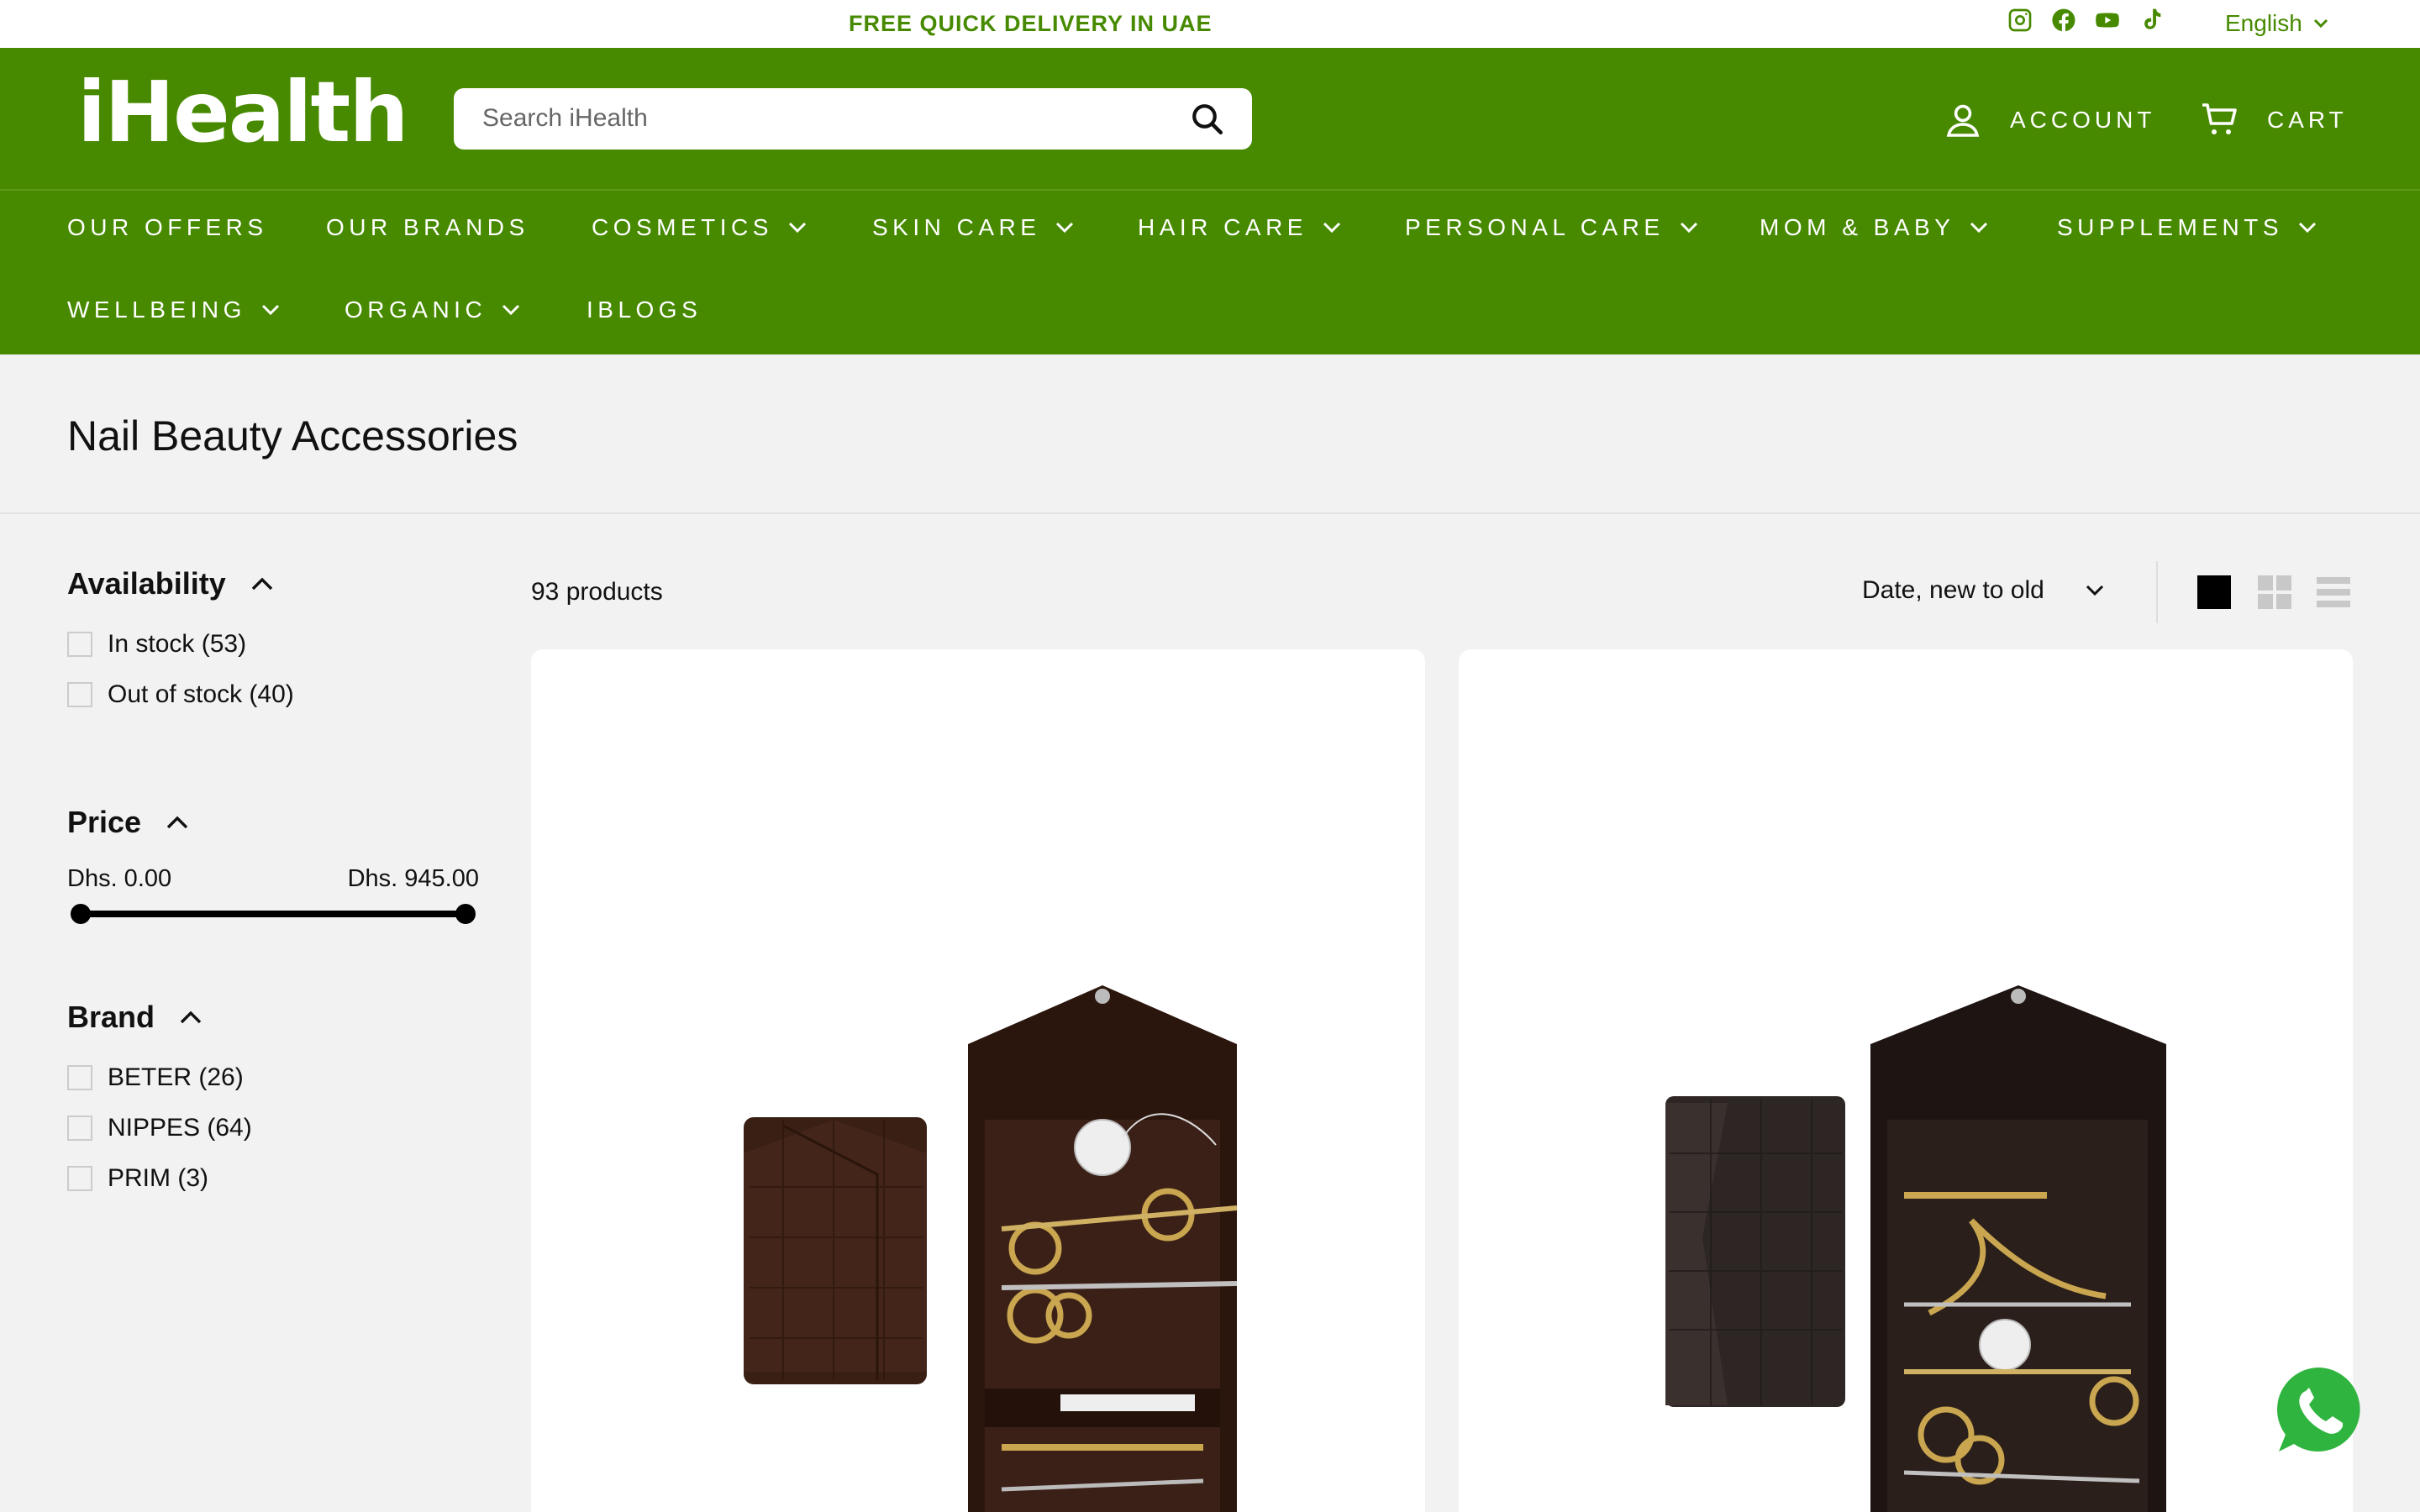 Image resolution: width=2420 pixels, height=1512 pixels. What do you see at coordinates (1223, 227) in the screenshot?
I see `nav-label: HAIR CARE` at bounding box center [1223, 227].